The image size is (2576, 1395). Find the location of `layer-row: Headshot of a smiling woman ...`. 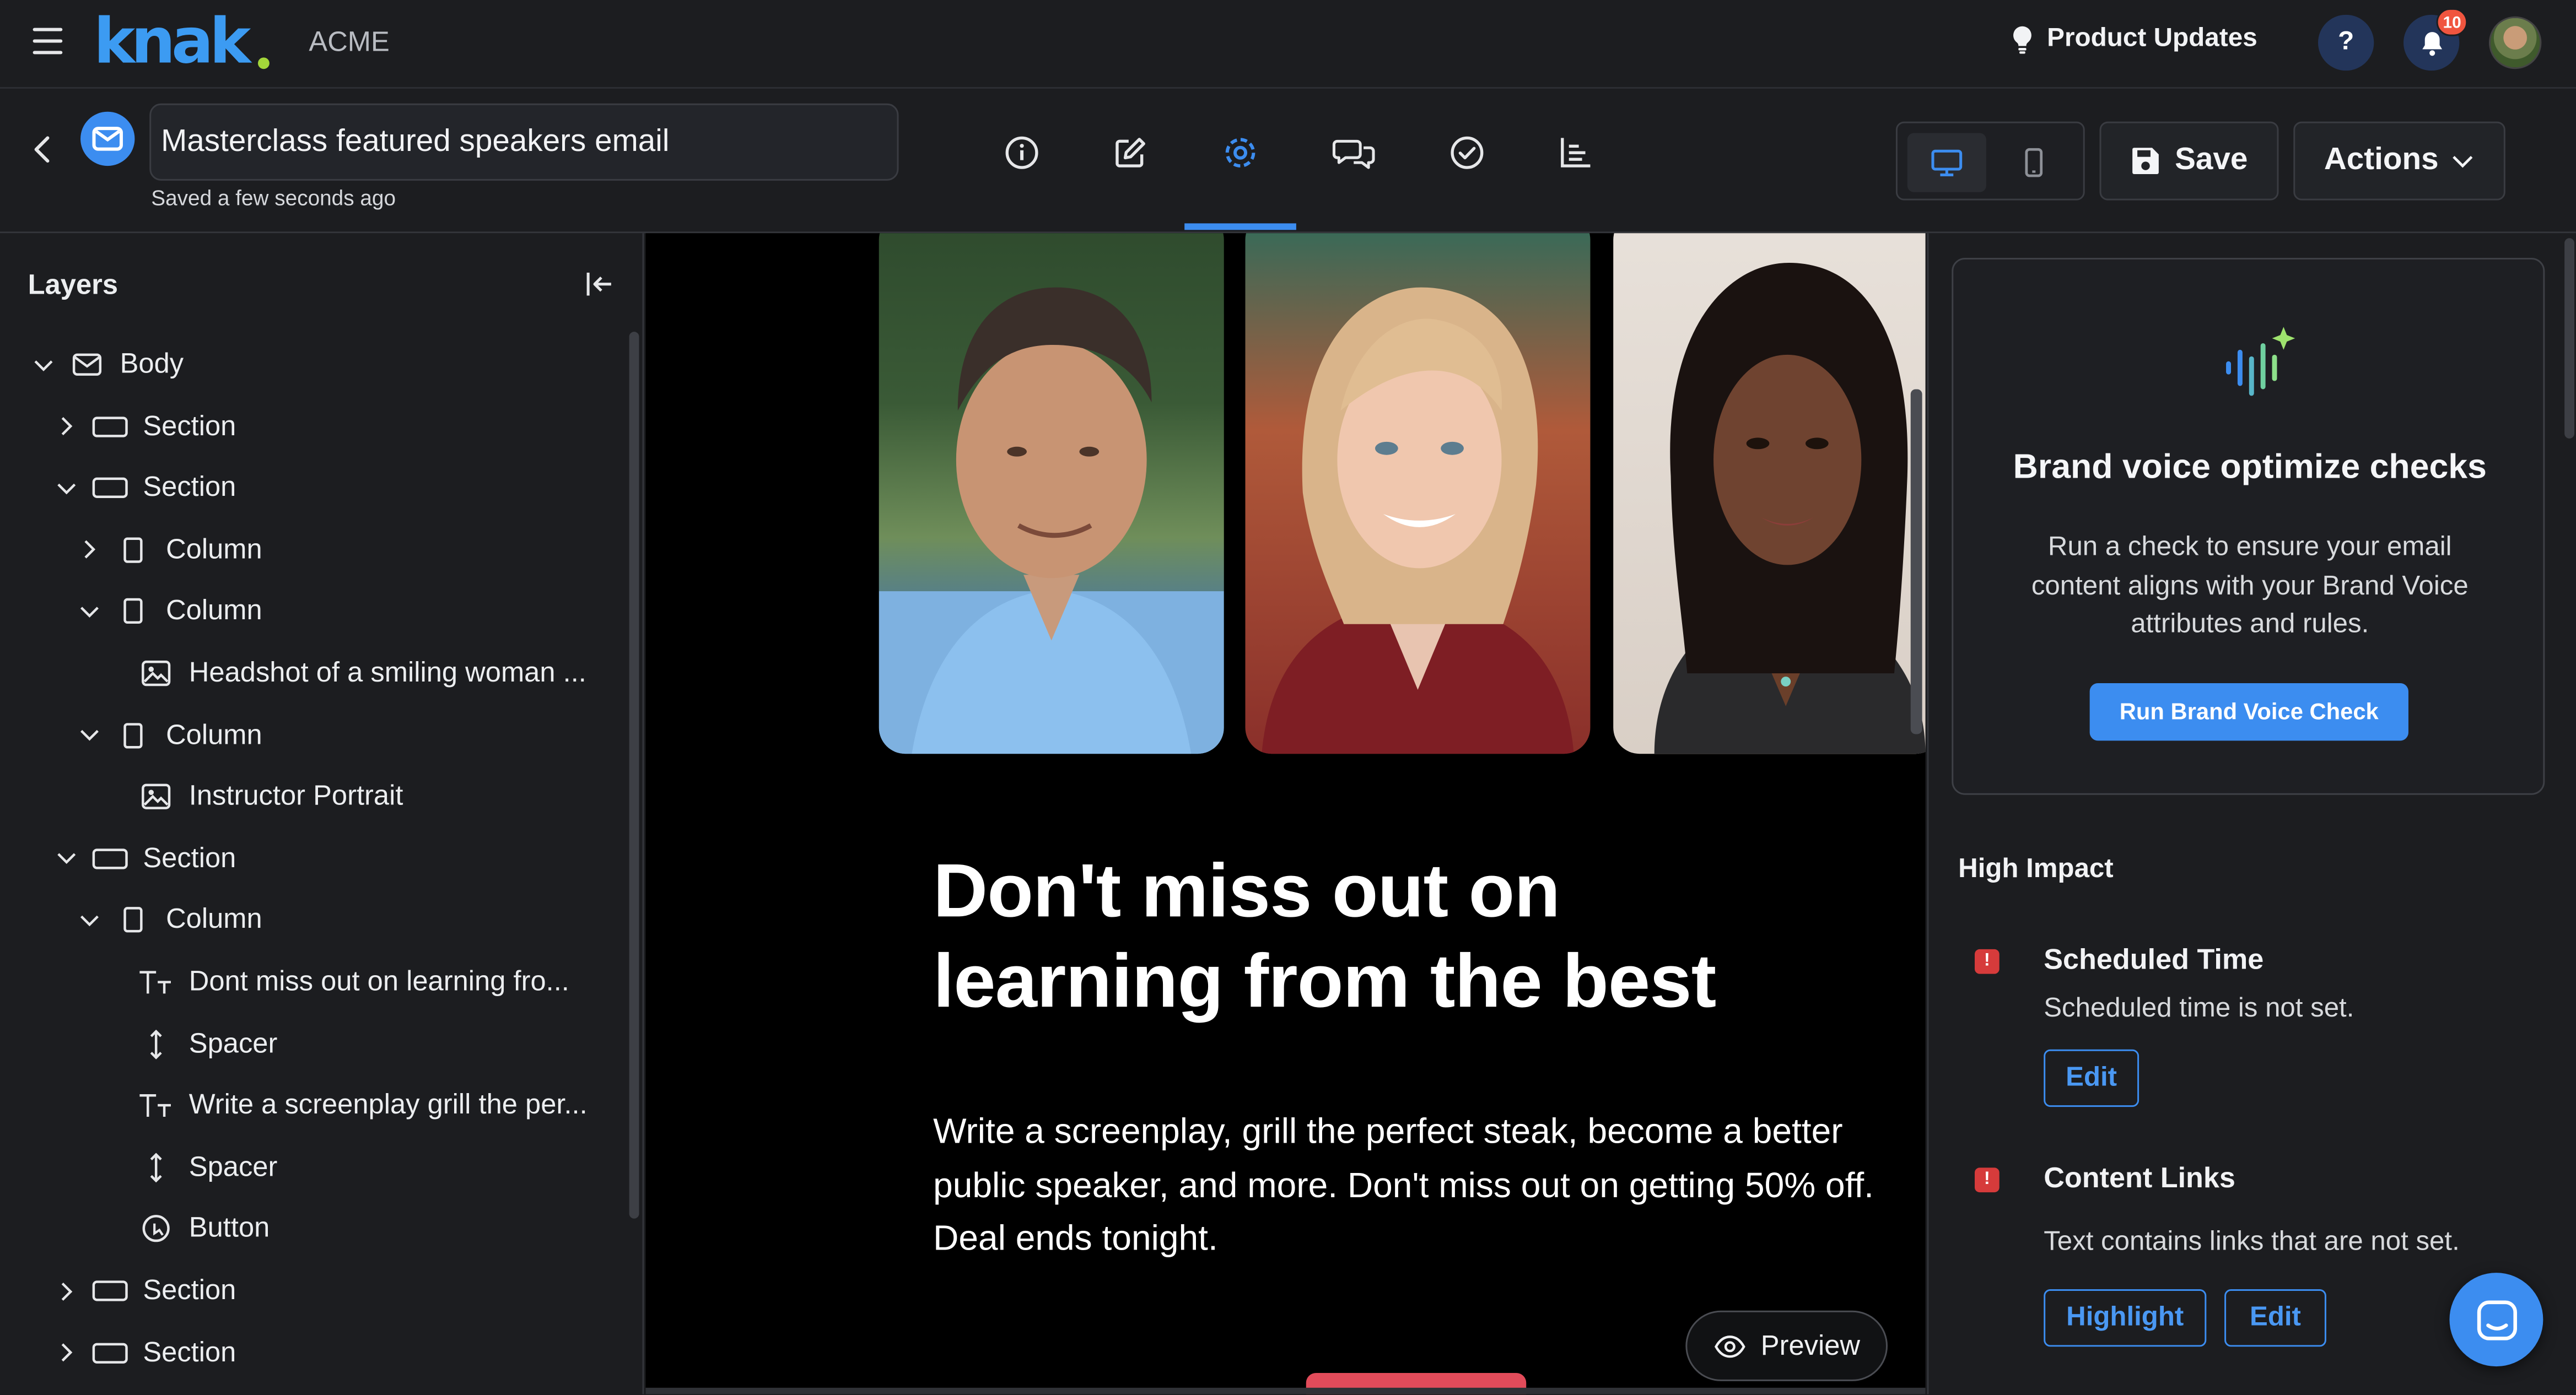

layer-row: Headshot of a smiling woman ... is located at coordinates (343, 673).